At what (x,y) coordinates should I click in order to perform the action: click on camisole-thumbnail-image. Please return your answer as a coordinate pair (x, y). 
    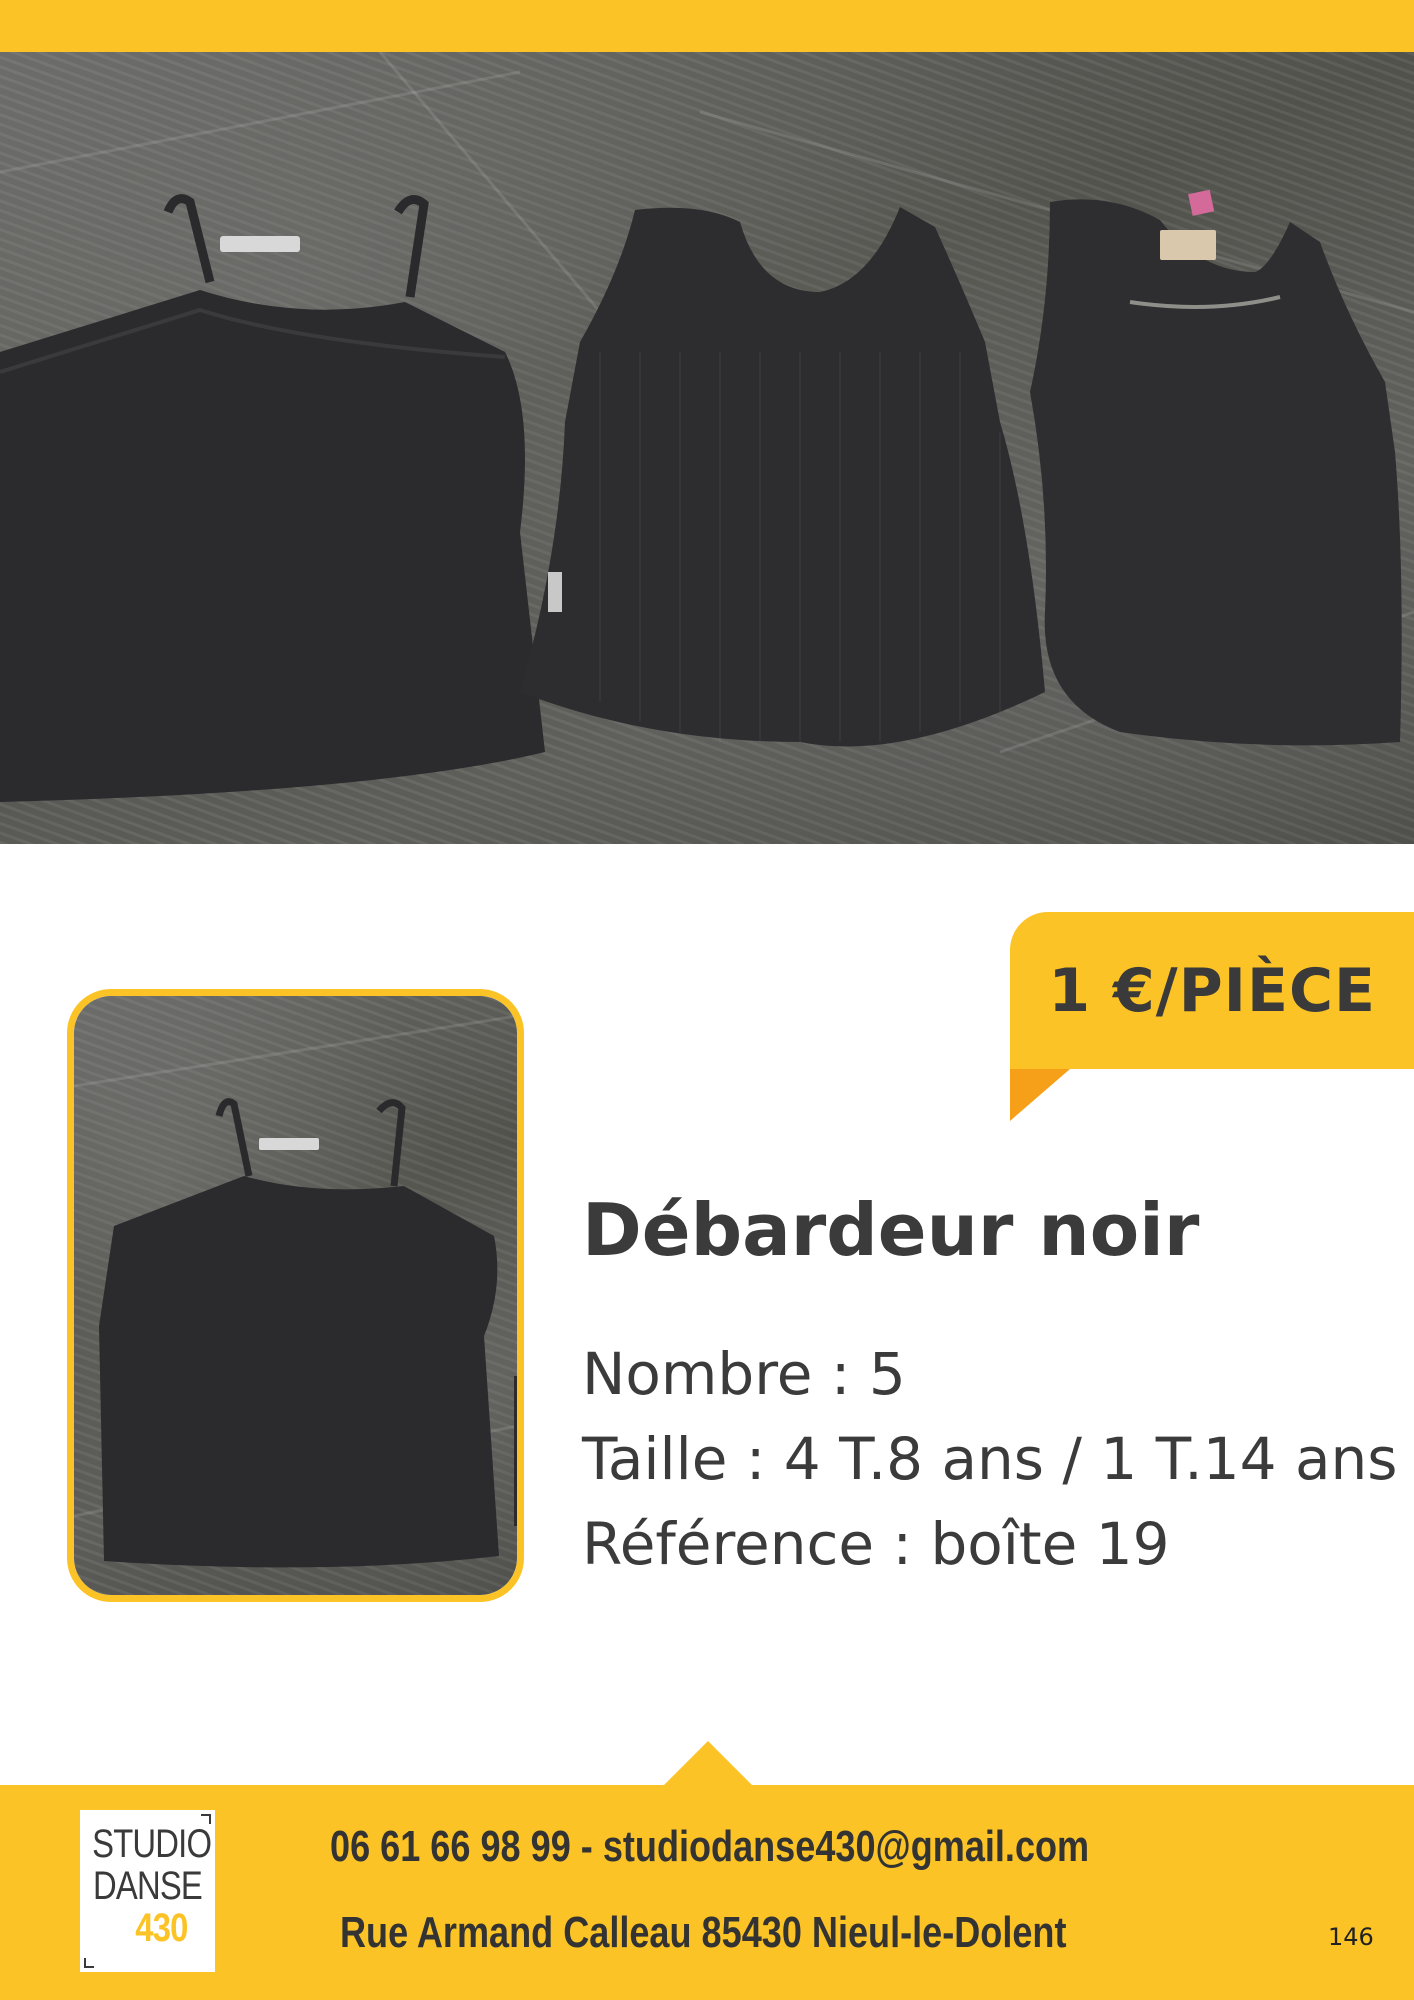
    Looking at the image, I should click on (308, 1333).